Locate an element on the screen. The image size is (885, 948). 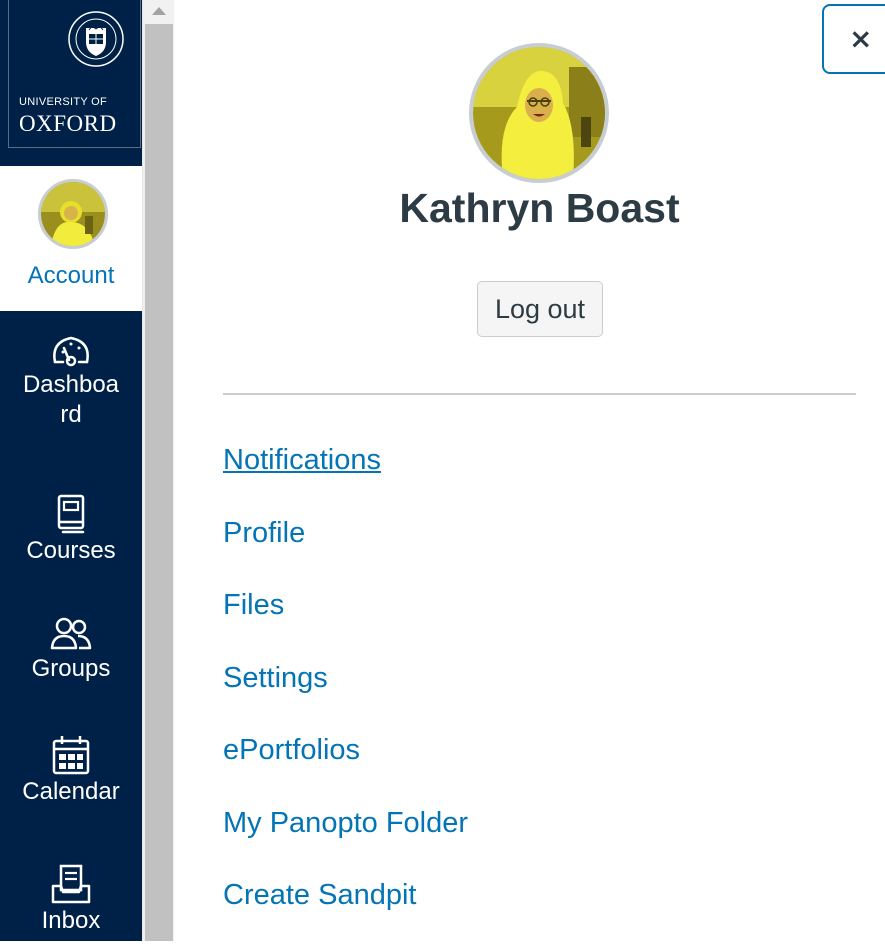
profile-photo is located at coordinates (539, 113).